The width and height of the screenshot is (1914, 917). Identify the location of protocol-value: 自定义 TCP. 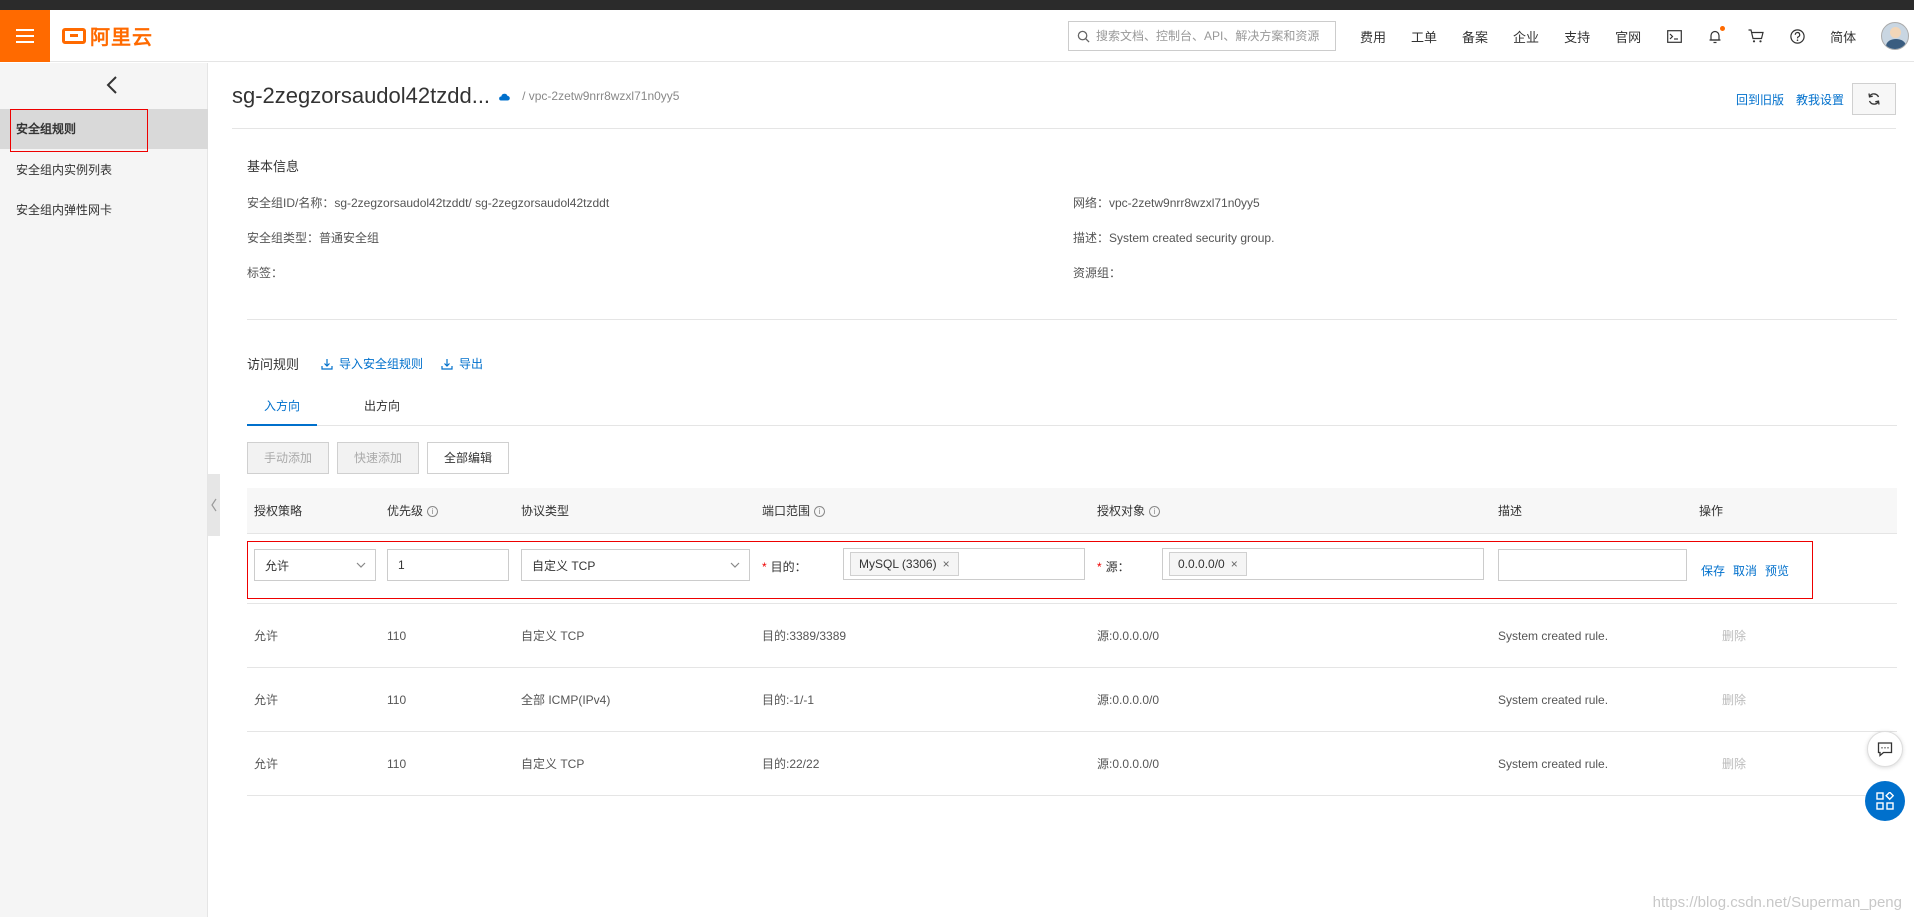
(564, 565).